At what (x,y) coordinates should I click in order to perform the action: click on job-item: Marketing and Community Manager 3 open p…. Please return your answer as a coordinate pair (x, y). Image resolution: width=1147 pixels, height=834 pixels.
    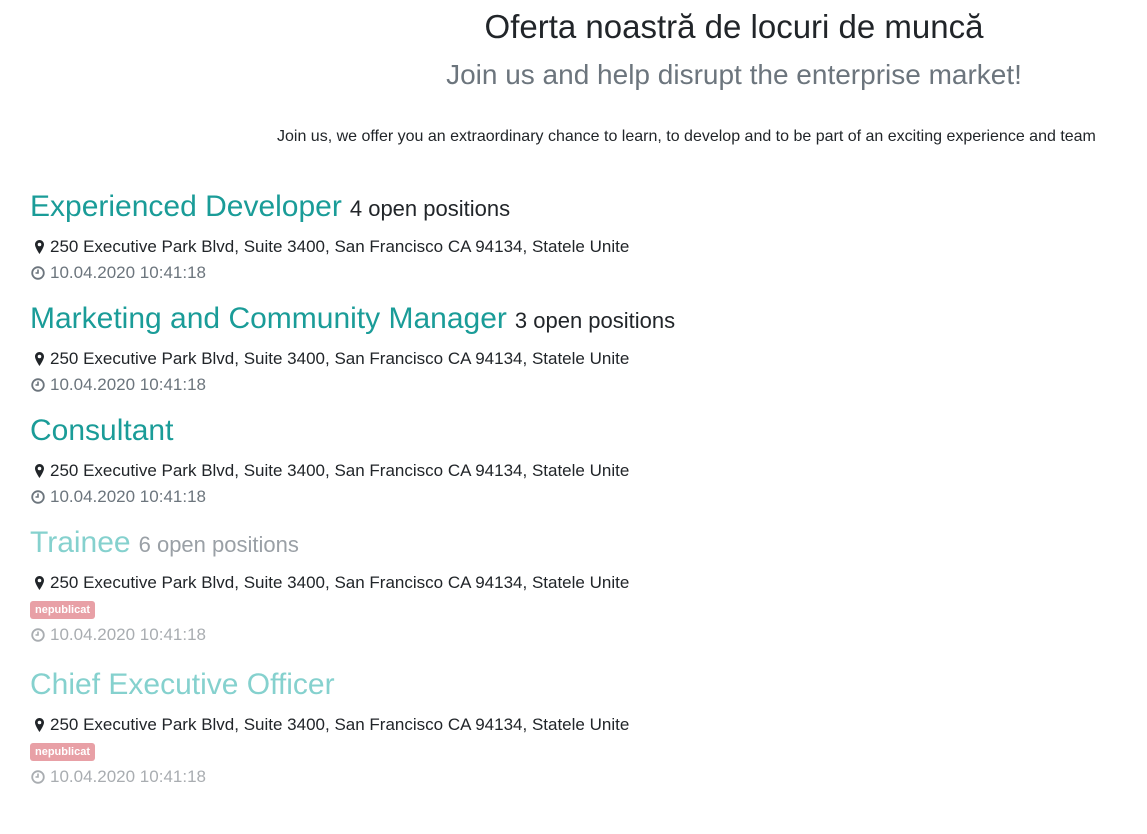
    Looking at the image, I should click on (580, 347).